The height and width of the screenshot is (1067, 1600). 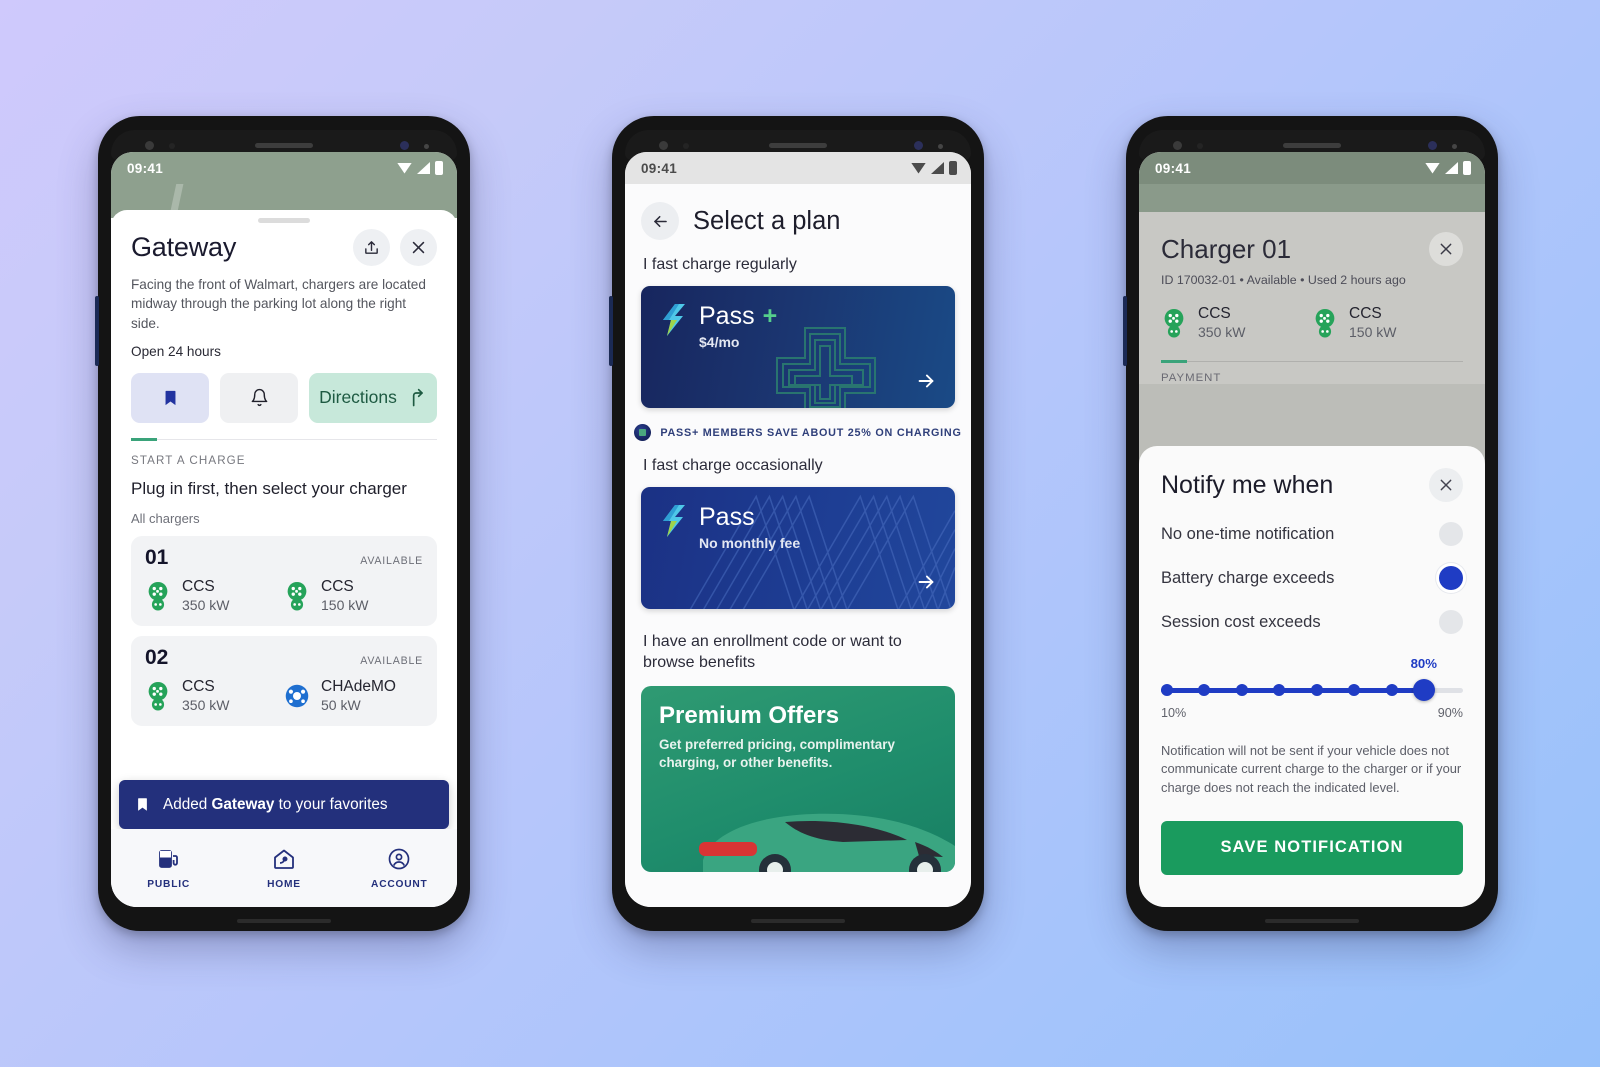 I want to click on plan-price: $4/mo, so click(x=719, y=342).